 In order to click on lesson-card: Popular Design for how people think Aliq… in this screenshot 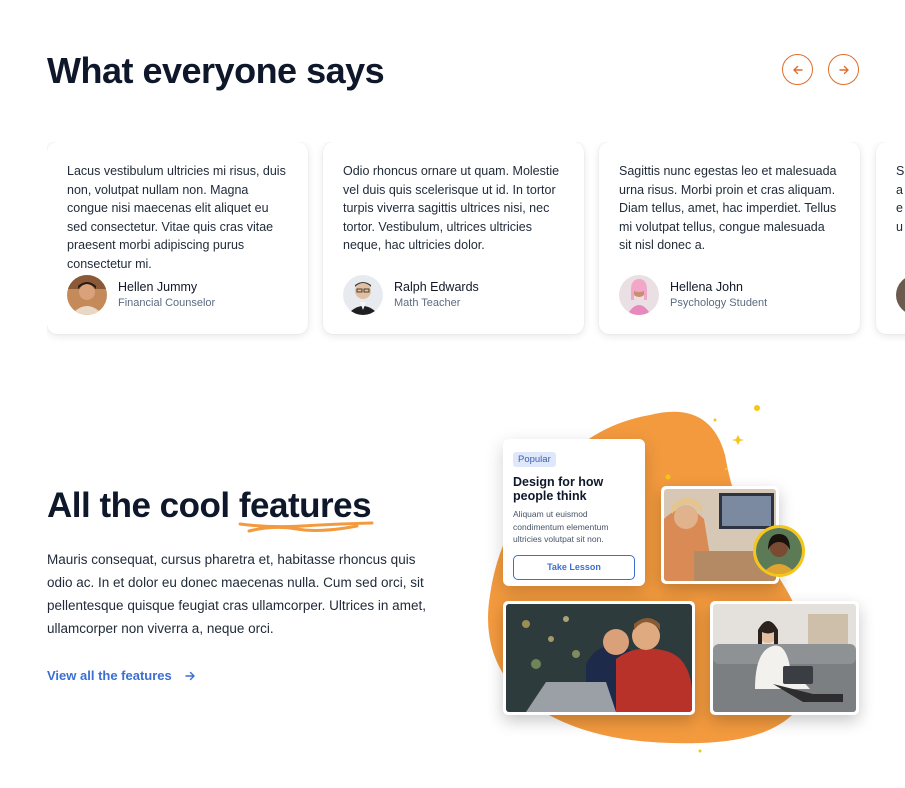, I will do `click(574, 512)`.